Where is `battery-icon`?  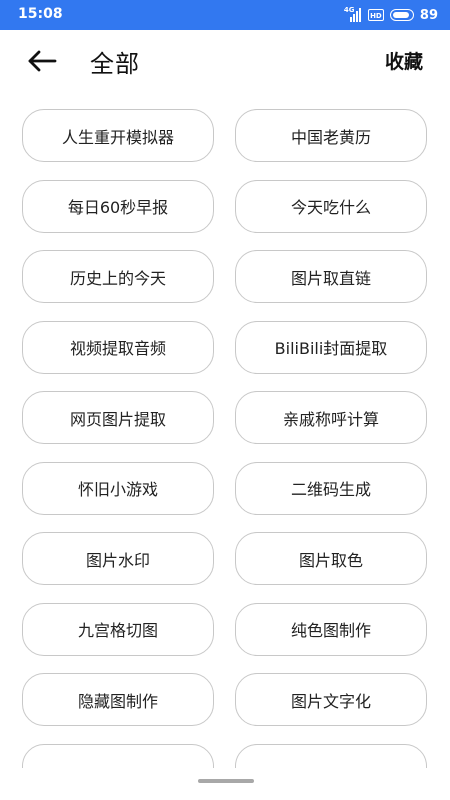
battery-icon is located at coordinates (401, 15).